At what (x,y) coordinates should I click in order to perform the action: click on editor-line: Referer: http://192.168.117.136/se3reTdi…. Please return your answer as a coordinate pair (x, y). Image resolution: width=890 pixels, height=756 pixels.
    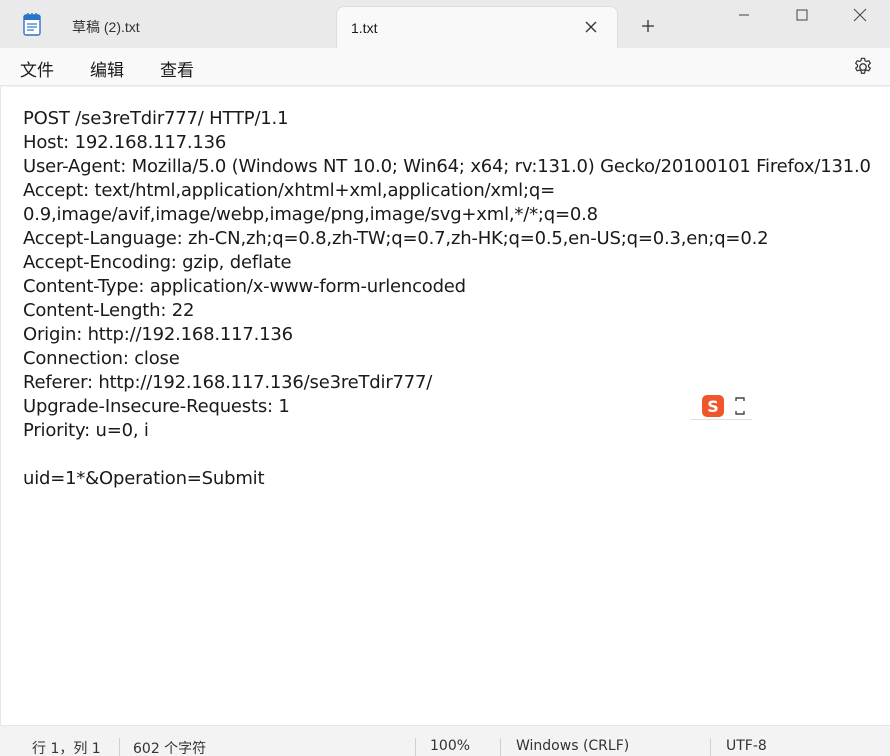
    Looking at the image, I should click on (228, 382).